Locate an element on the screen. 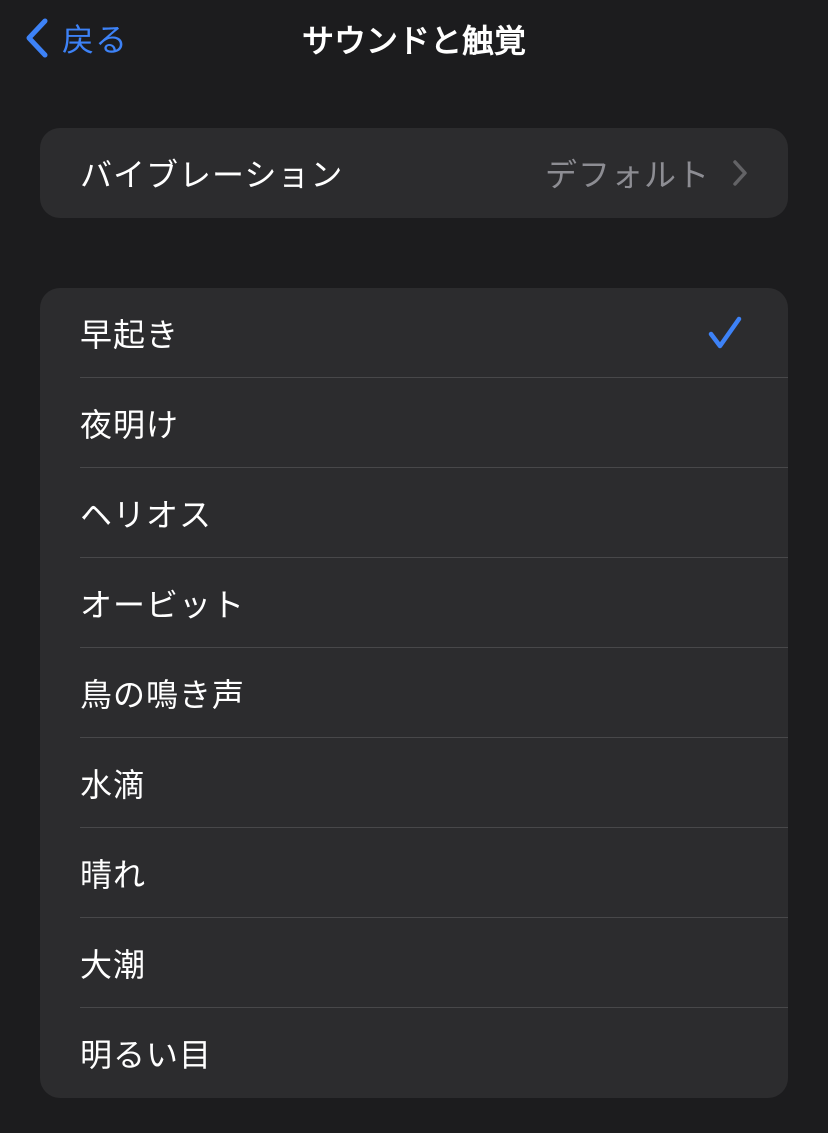 The width and height of the screenshot is (828, 1133). tone-label: 早起き is located at coordinates (130, 335).